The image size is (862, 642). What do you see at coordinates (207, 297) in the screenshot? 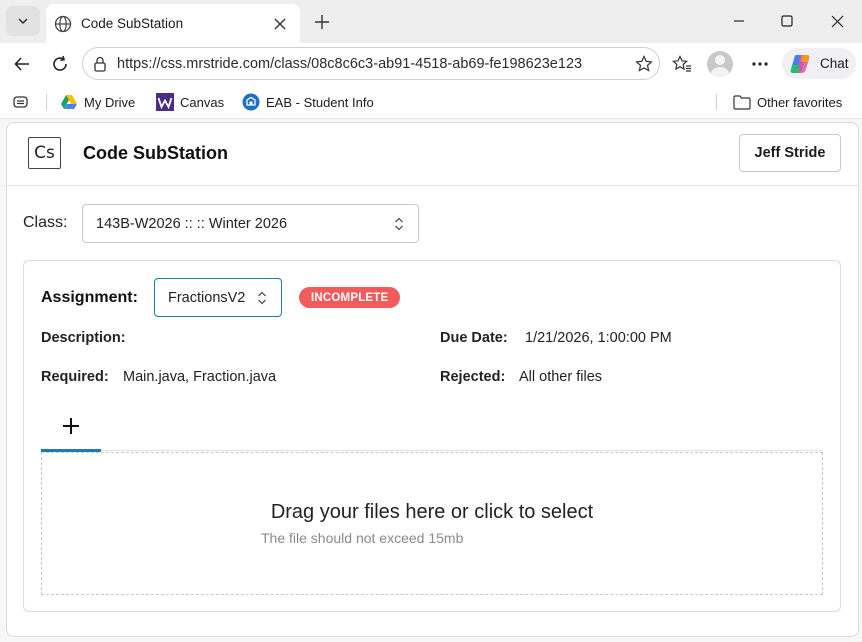
I see `assignment-select-value: FractionsV2` at bounding box center [207, 297].